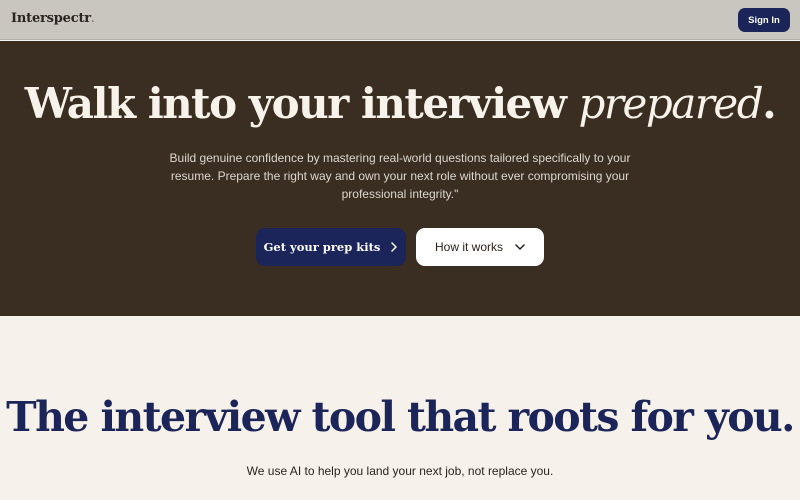 Image resolution: width=800 pixels, height=500 pixels. I want to click on how-it-works-label: How it works, so click(468, 247).